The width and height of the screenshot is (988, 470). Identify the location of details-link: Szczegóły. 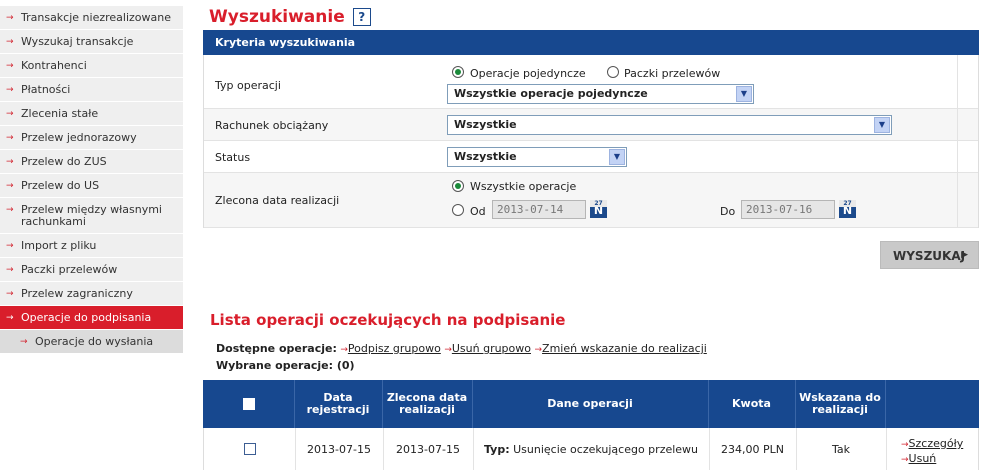
(936, 443).